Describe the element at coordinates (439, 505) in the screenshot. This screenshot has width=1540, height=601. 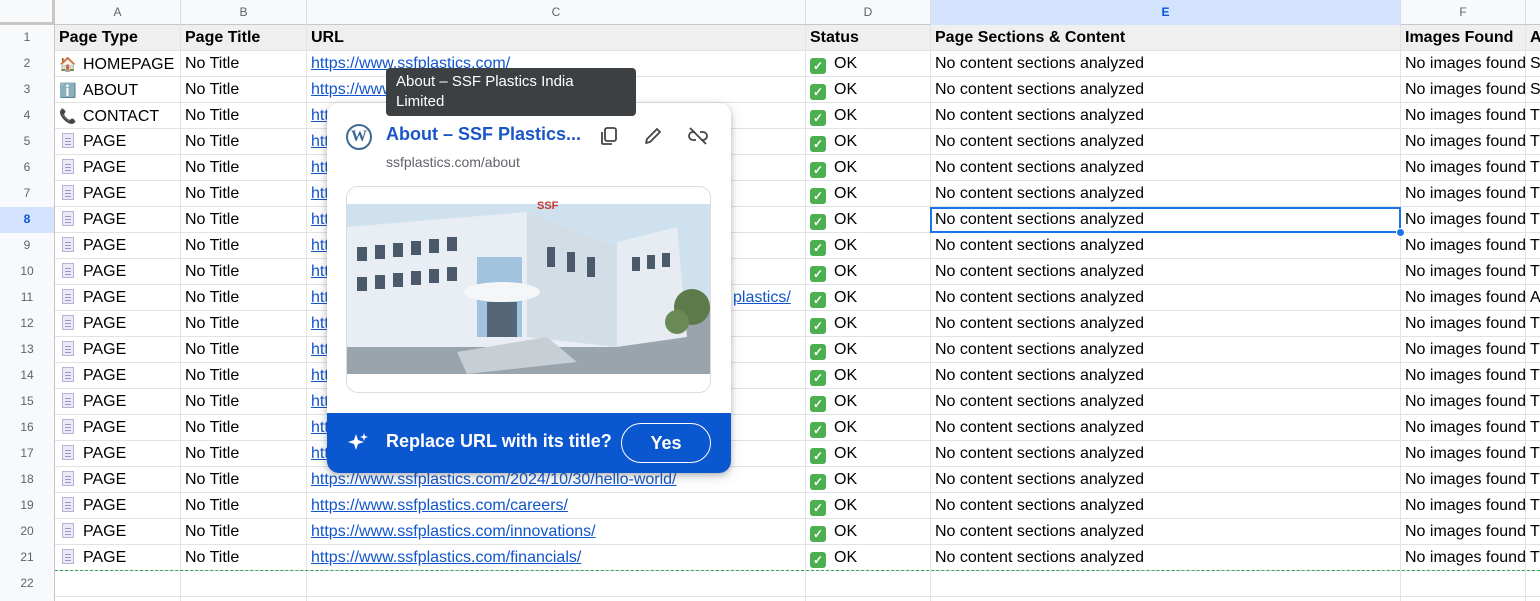
I see `url-link: https://www.ssfplastics.com/careers/` at that location.